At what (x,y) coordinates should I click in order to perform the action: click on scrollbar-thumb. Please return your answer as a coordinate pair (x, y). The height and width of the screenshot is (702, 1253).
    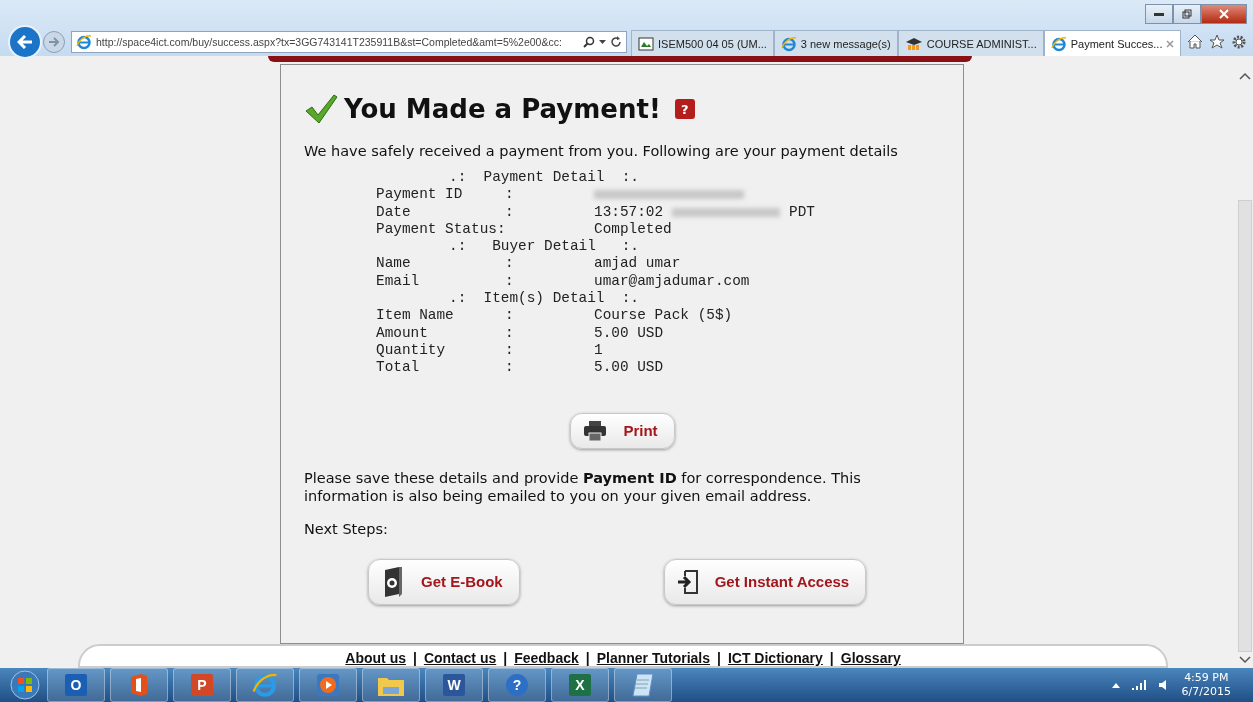
    Looking at the image, I should click on (1245, 426).